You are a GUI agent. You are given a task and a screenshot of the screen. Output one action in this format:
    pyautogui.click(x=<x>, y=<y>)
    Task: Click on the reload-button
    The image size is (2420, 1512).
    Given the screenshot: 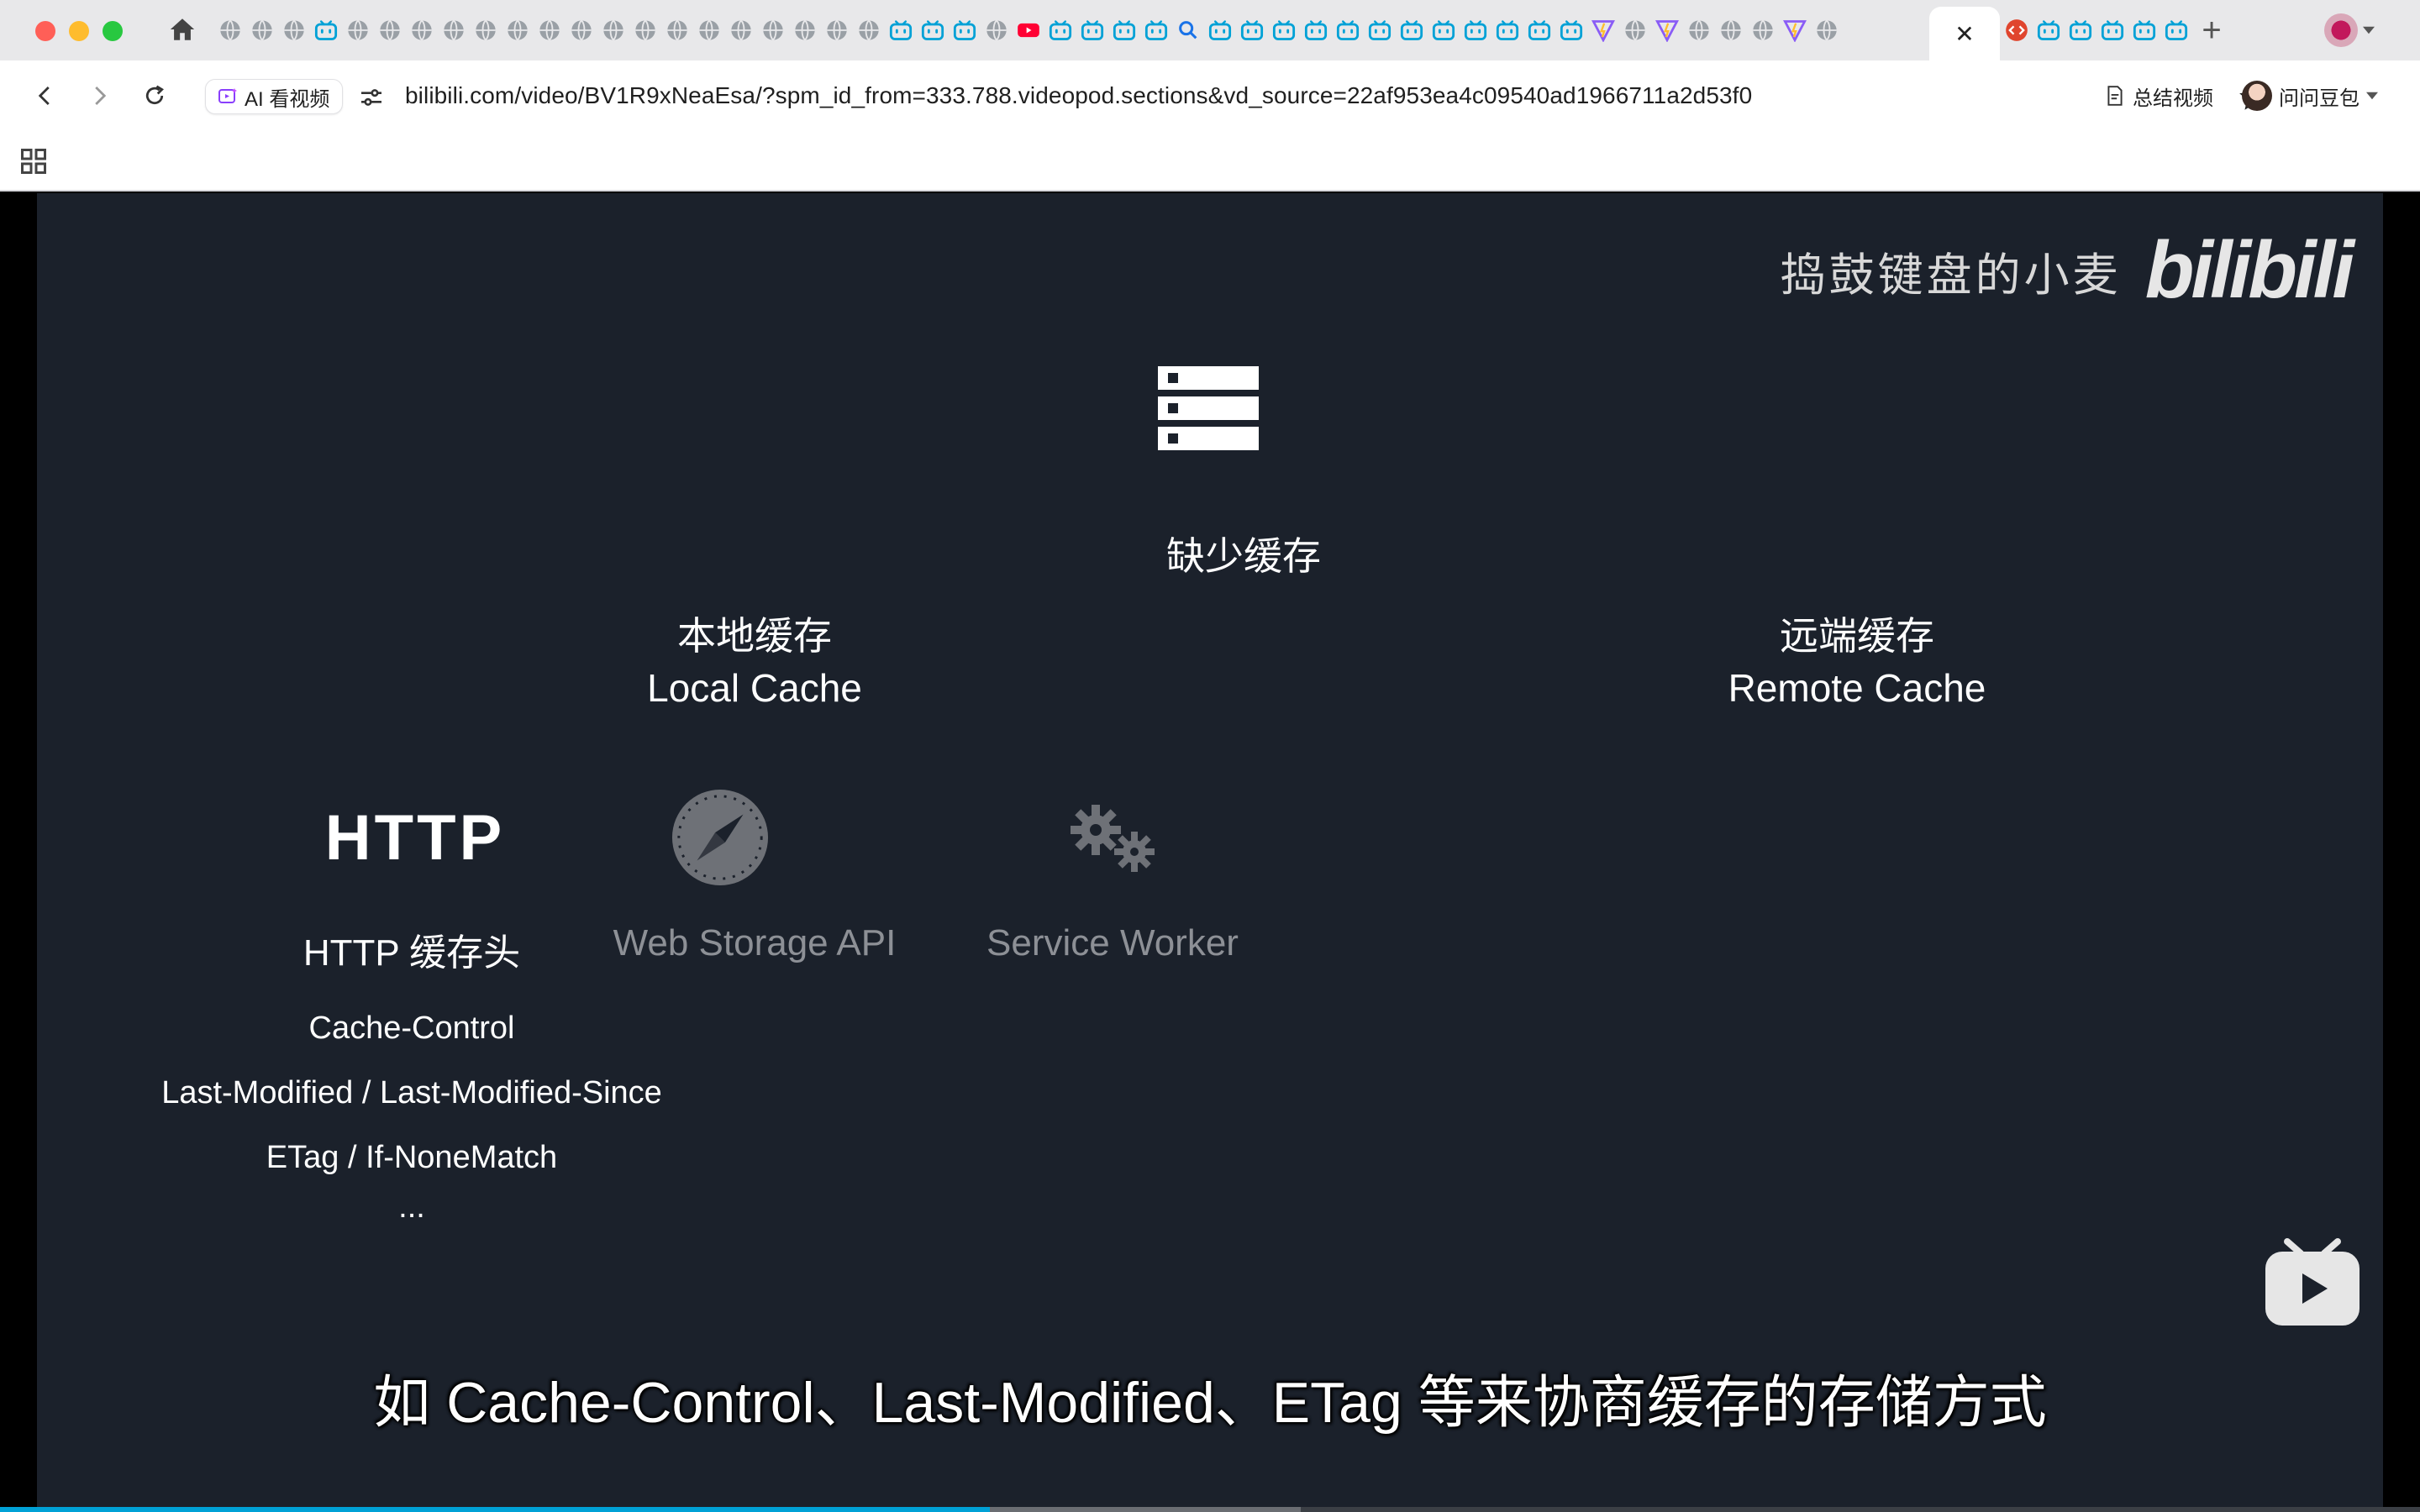 What is the action you would take?
    pyautogui.click(x=154, y=96)
    